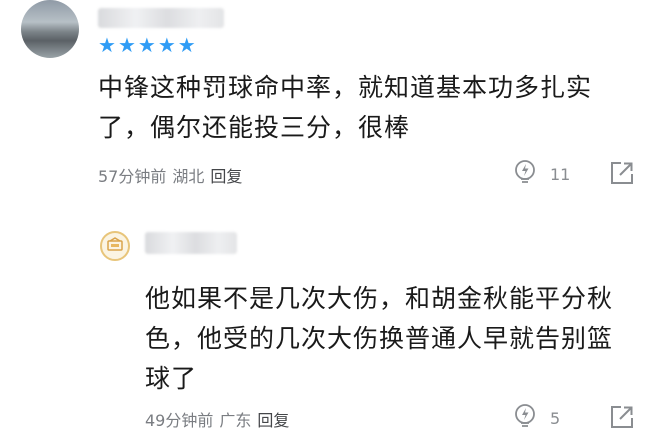 This screenshot has height=441, width=660. What do you see at coordinates (188, 176) in the screenshot?
I see `location: 湖北` at bounding box center [188, 176].